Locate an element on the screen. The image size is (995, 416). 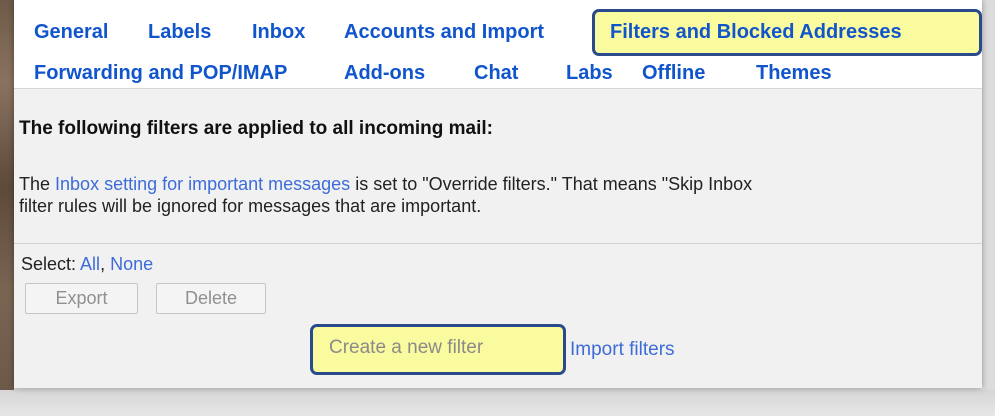
delete-button: Delete is located at coordinates (211, 298).